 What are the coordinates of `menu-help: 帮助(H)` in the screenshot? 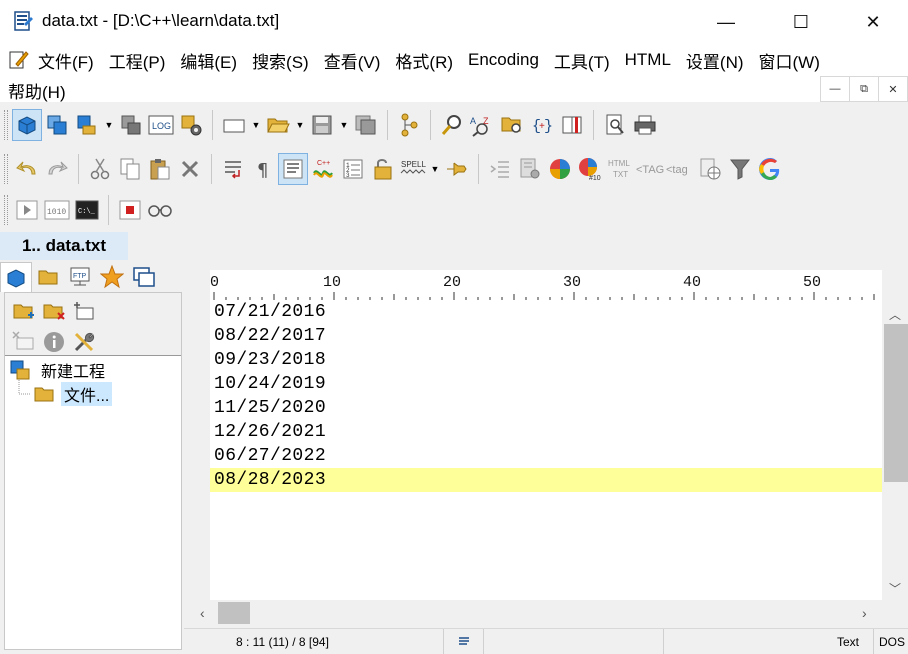 It's located at (37, 90).